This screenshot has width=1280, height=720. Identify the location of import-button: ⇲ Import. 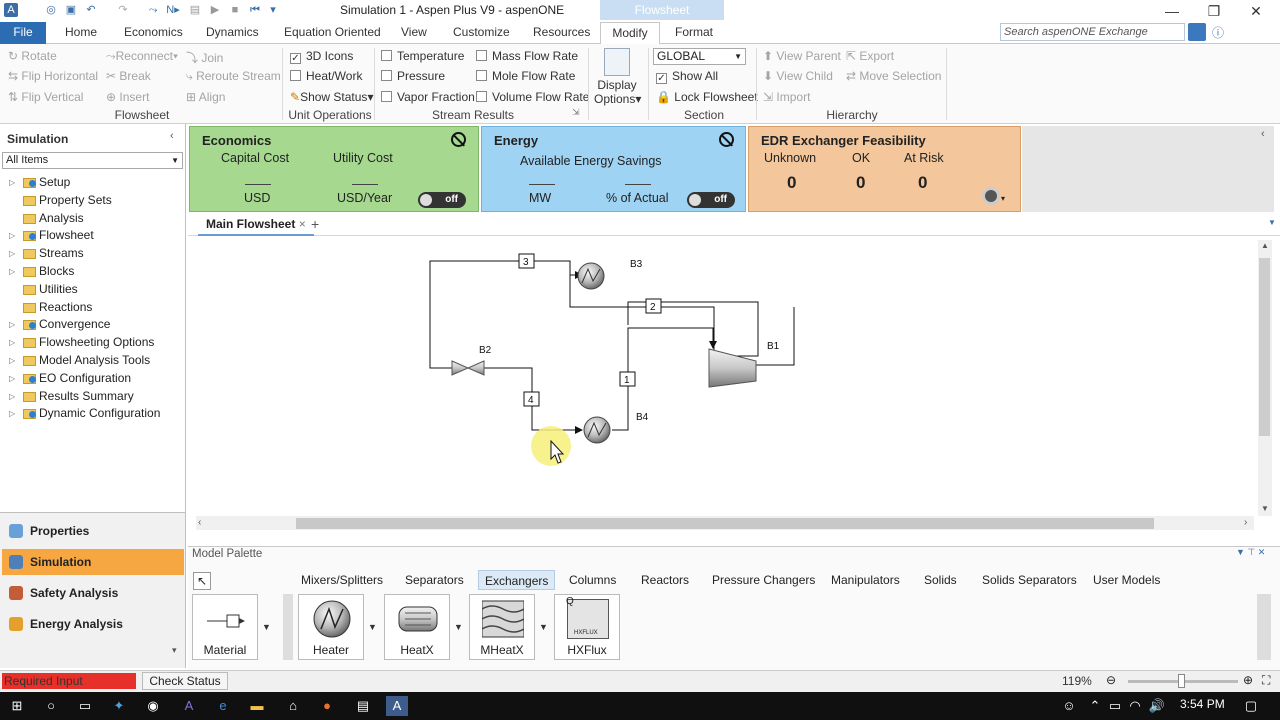
(786, 97).